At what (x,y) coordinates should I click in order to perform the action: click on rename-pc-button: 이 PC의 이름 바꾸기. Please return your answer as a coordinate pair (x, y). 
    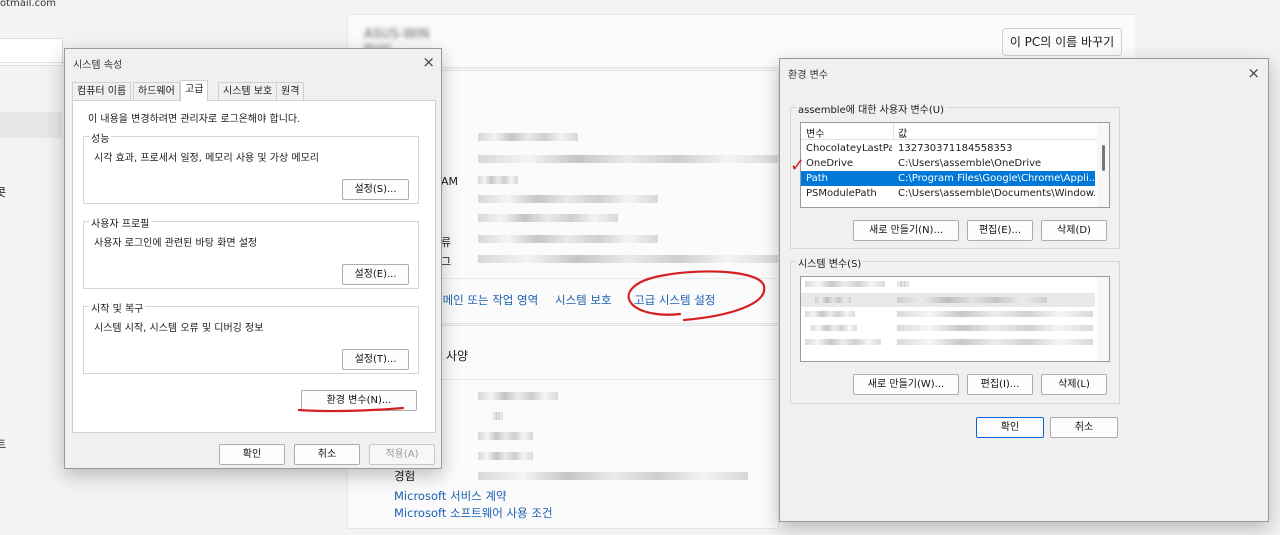
    Looking at the image, I should click on (1062, 42).